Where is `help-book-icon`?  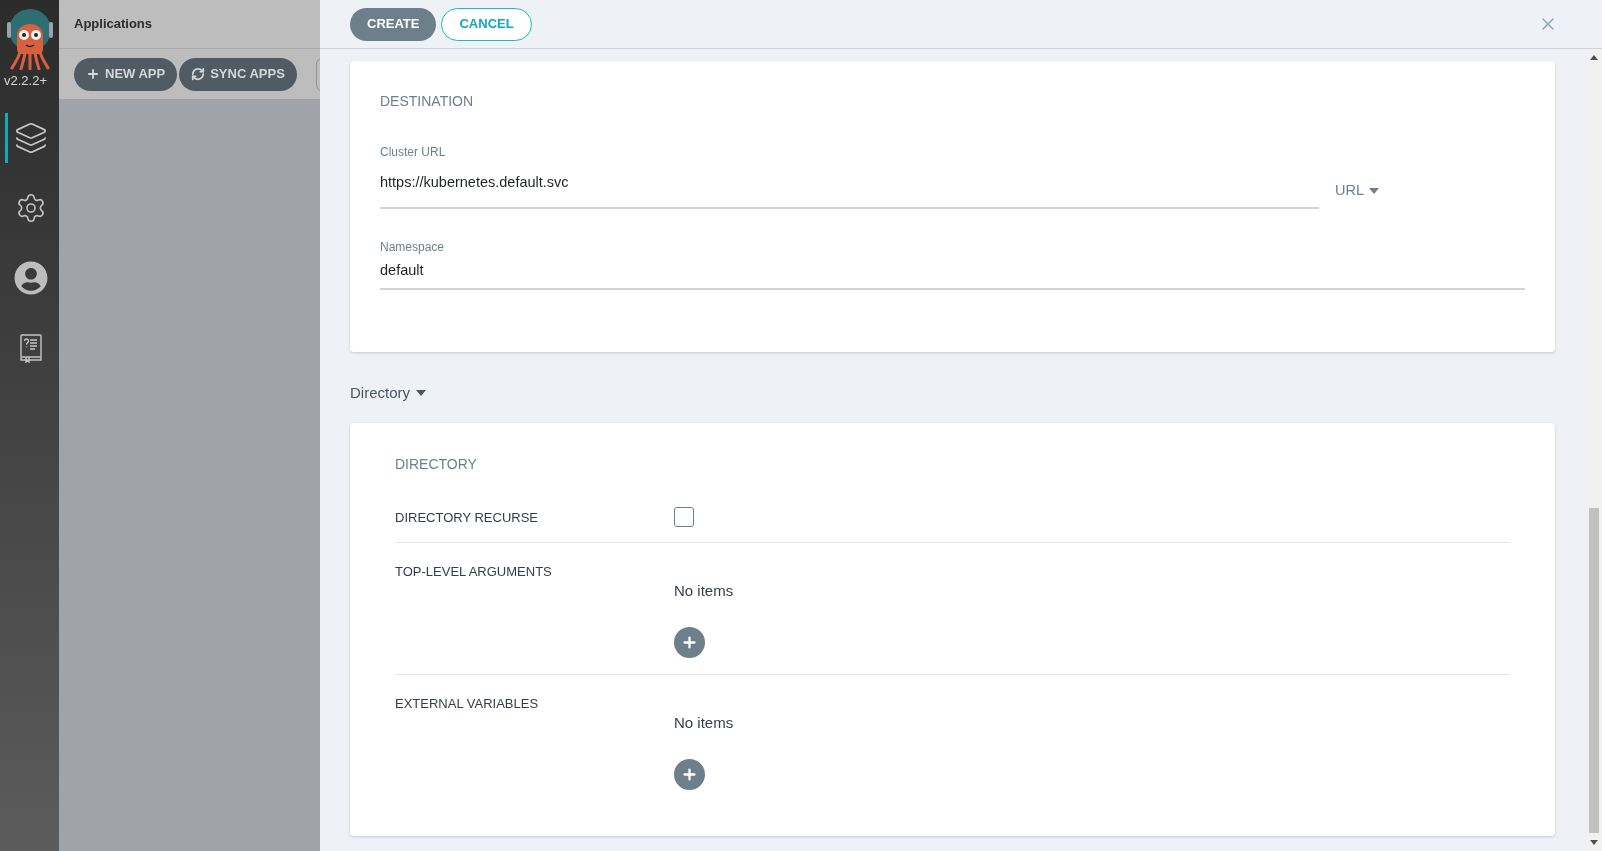 help-book-icon is located at coordinates (30, 348).